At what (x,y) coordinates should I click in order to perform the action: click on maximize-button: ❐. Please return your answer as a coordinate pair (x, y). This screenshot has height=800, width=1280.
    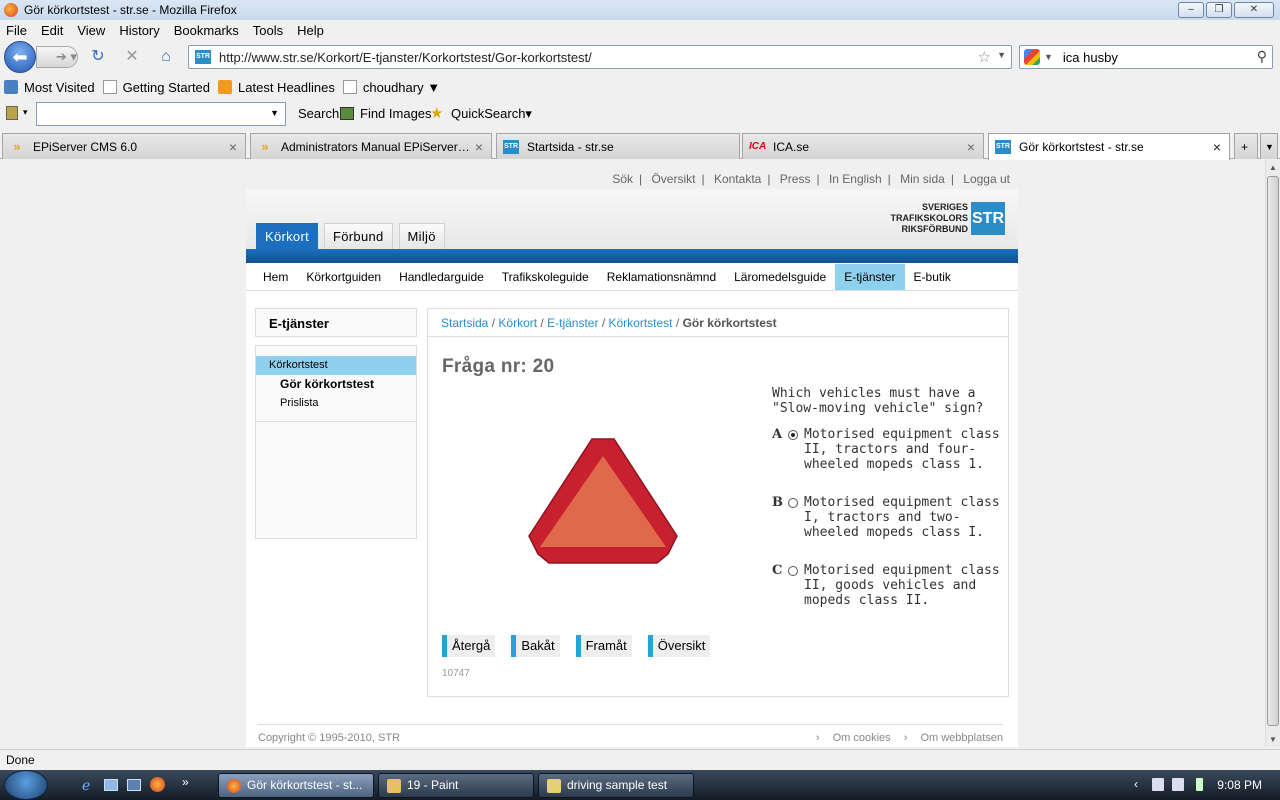
    Looking at the image, I should click on (1219, 10).